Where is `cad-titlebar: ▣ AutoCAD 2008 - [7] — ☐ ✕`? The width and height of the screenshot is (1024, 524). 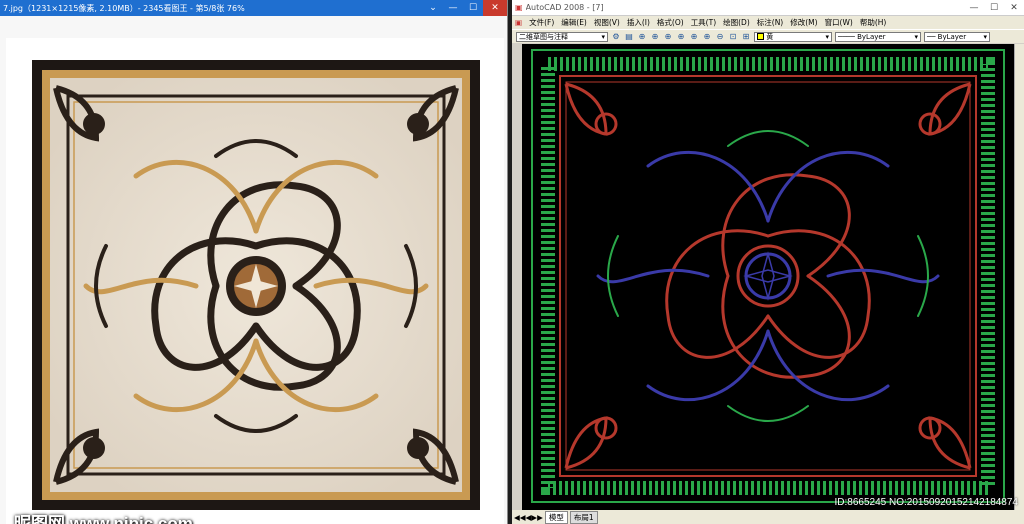
cad-titlebar: ▣ AutoCAD 2008 - [7] — ☐ ✕ is located at coordinates (768, 8).